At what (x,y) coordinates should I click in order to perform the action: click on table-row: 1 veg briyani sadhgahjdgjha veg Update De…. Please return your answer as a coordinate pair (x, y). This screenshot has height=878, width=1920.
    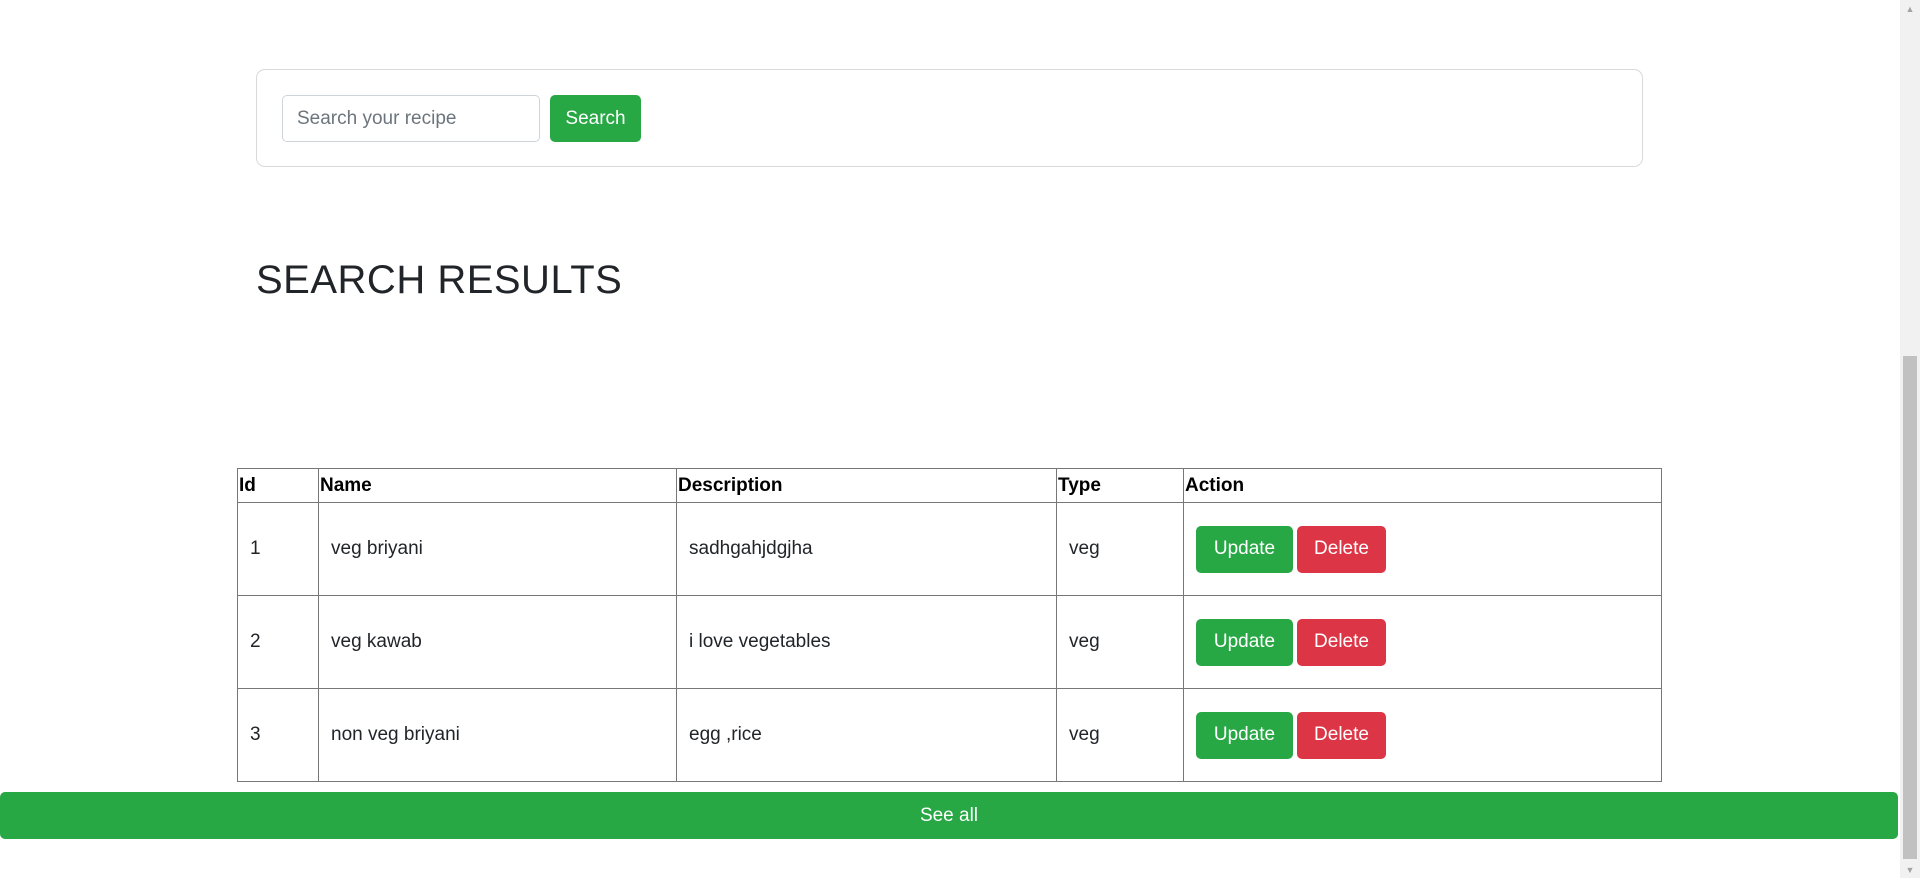
    Looking at the image, I should click on (949, 549).